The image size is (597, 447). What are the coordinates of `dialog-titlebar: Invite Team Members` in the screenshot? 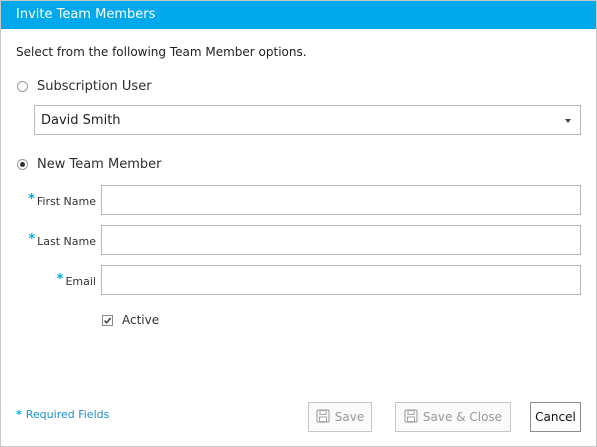 It's located at (298, 15).